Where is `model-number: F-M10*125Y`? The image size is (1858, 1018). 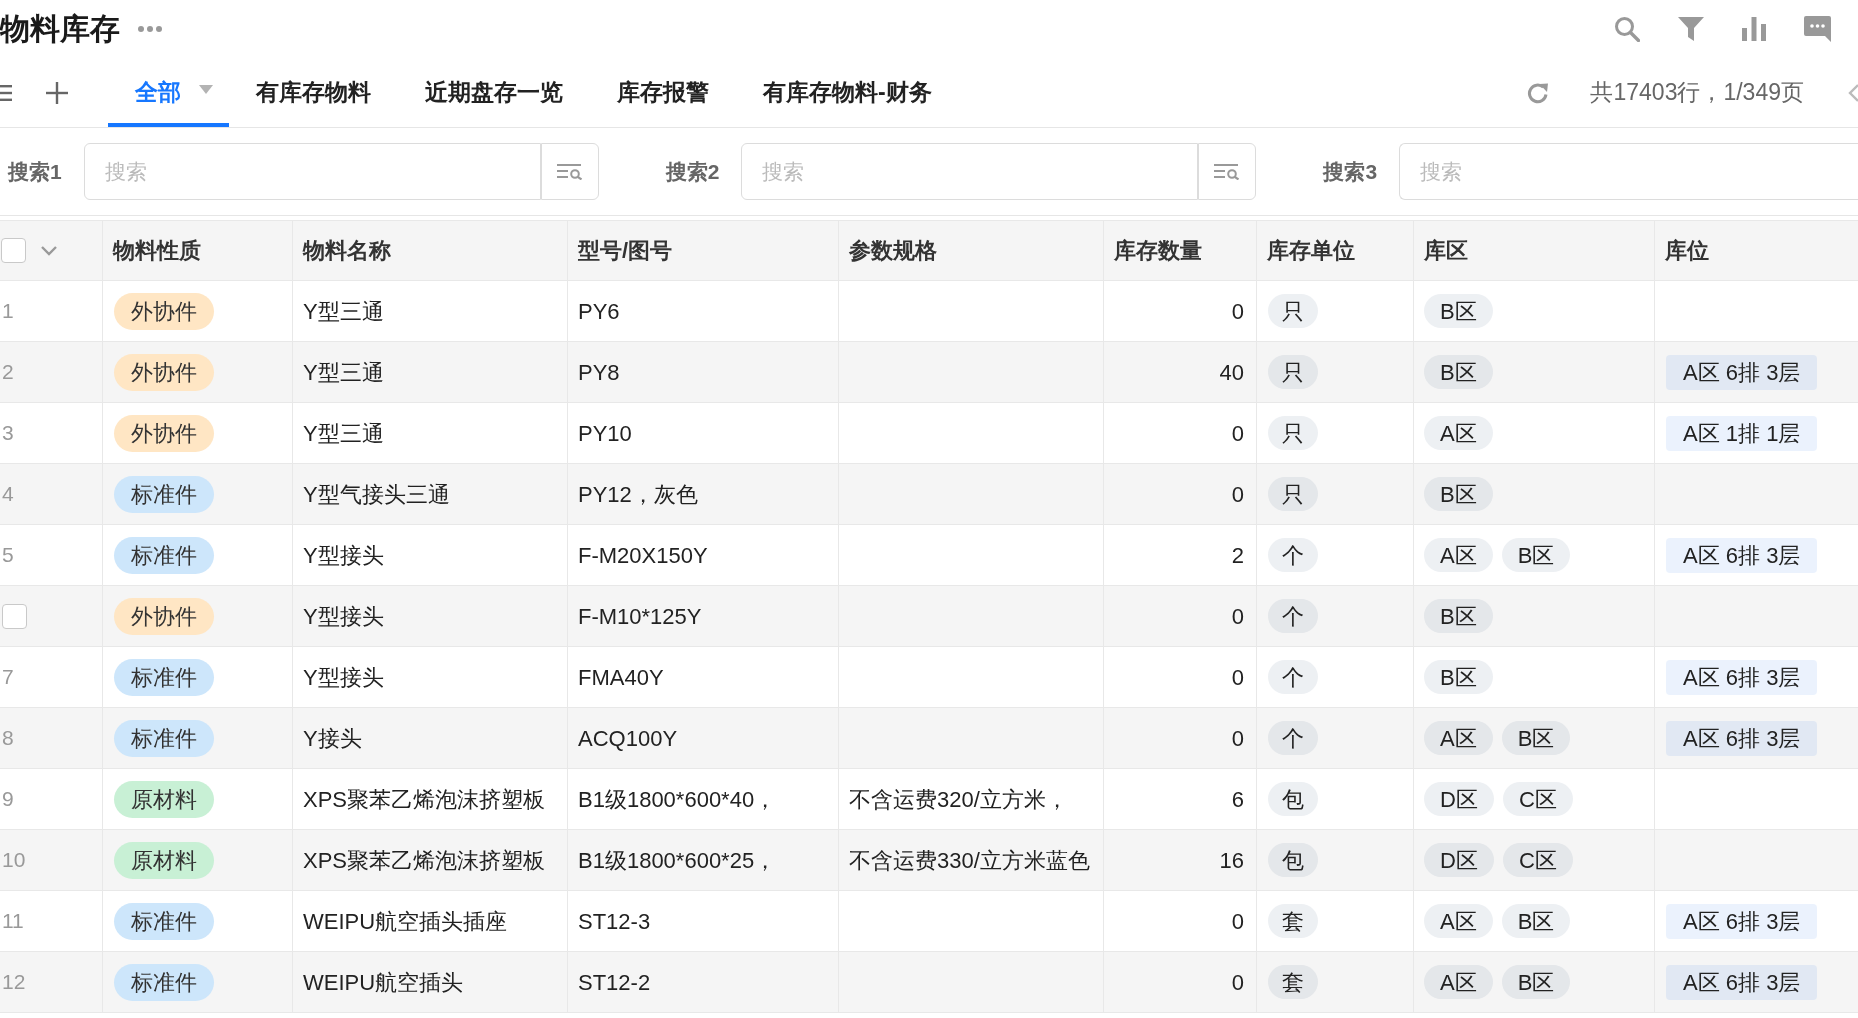
model-number: F-M10*125Y is located at coordinates (640, 616).